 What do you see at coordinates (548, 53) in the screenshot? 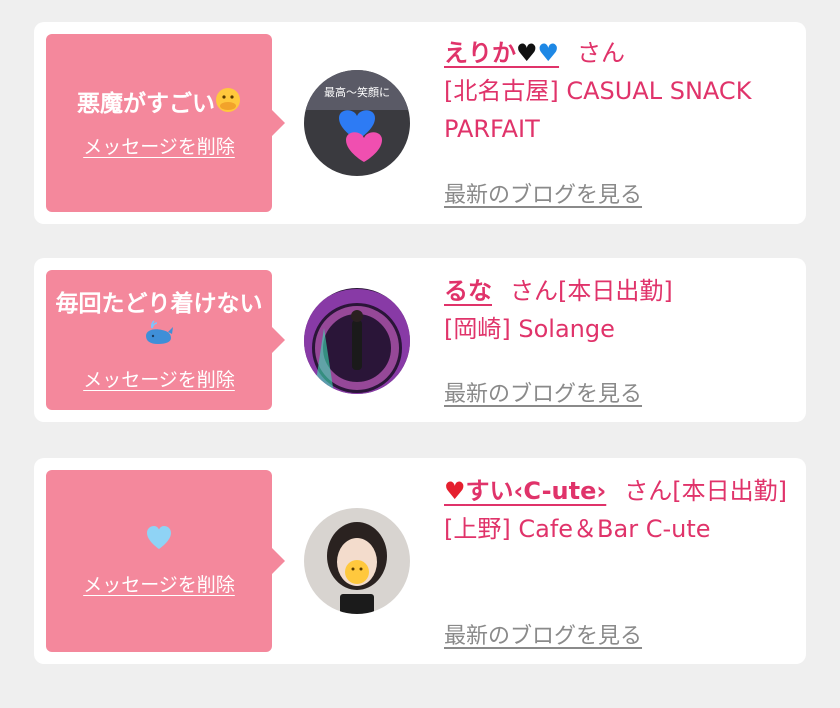
I see `blue-heart-icon: ♥` at bounding box center [548, 53].